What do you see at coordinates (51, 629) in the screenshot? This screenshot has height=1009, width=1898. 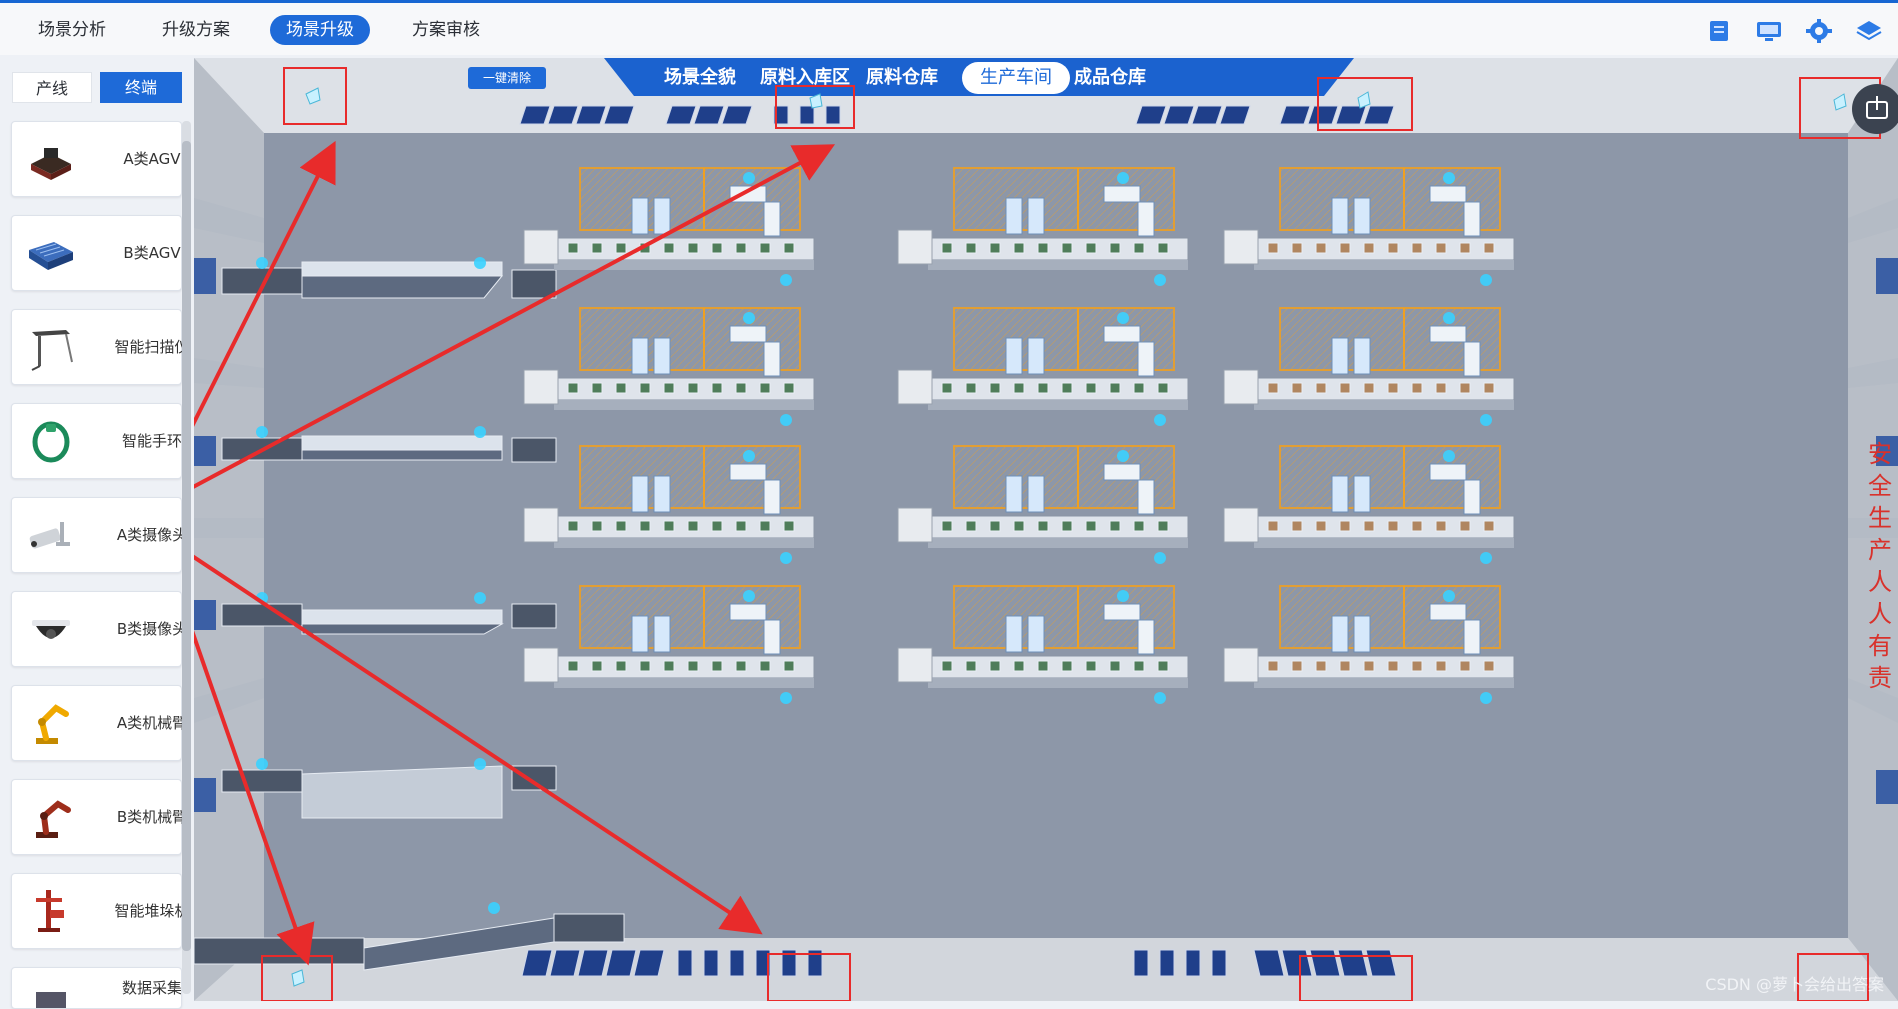 I see `camera-b-icon` at bounding box center [51, 629].